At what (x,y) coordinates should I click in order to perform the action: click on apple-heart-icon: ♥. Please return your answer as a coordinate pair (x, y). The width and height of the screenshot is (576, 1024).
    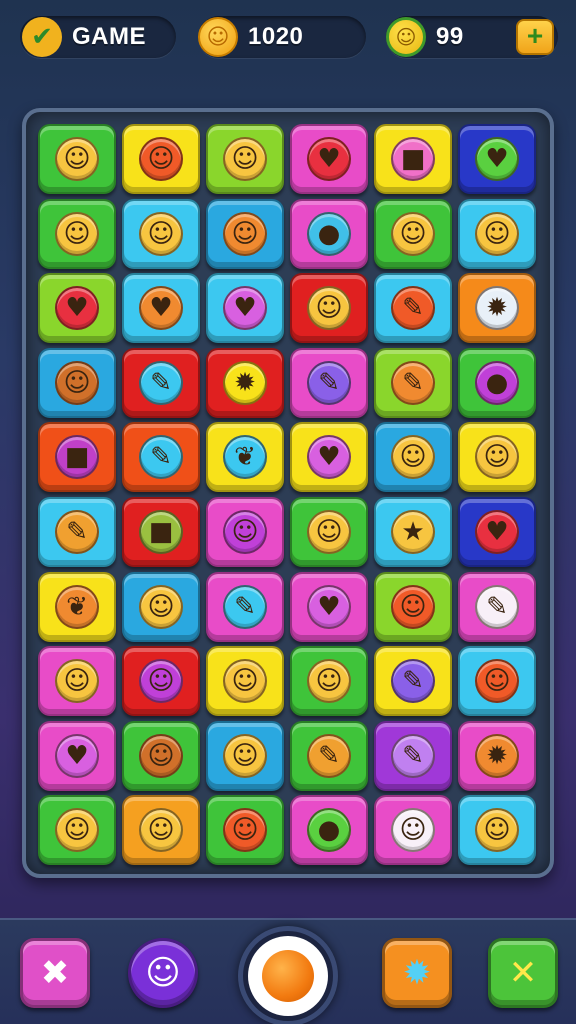
    Looking at the image, I should click on (497, 532).